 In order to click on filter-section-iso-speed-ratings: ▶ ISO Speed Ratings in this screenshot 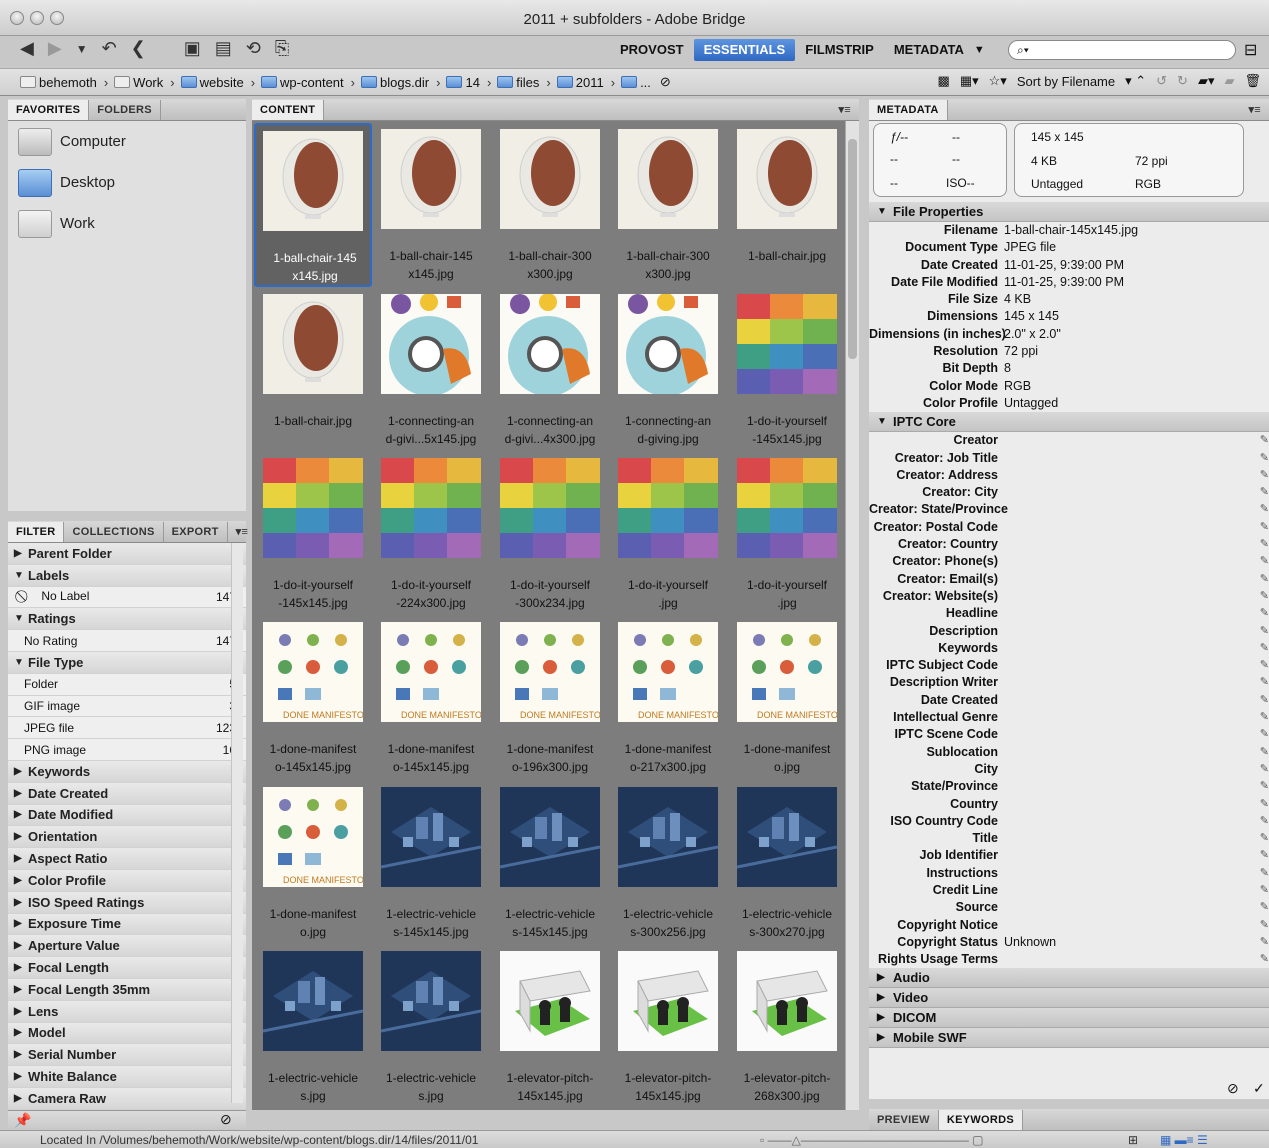, I will do `click(127, 902)`.